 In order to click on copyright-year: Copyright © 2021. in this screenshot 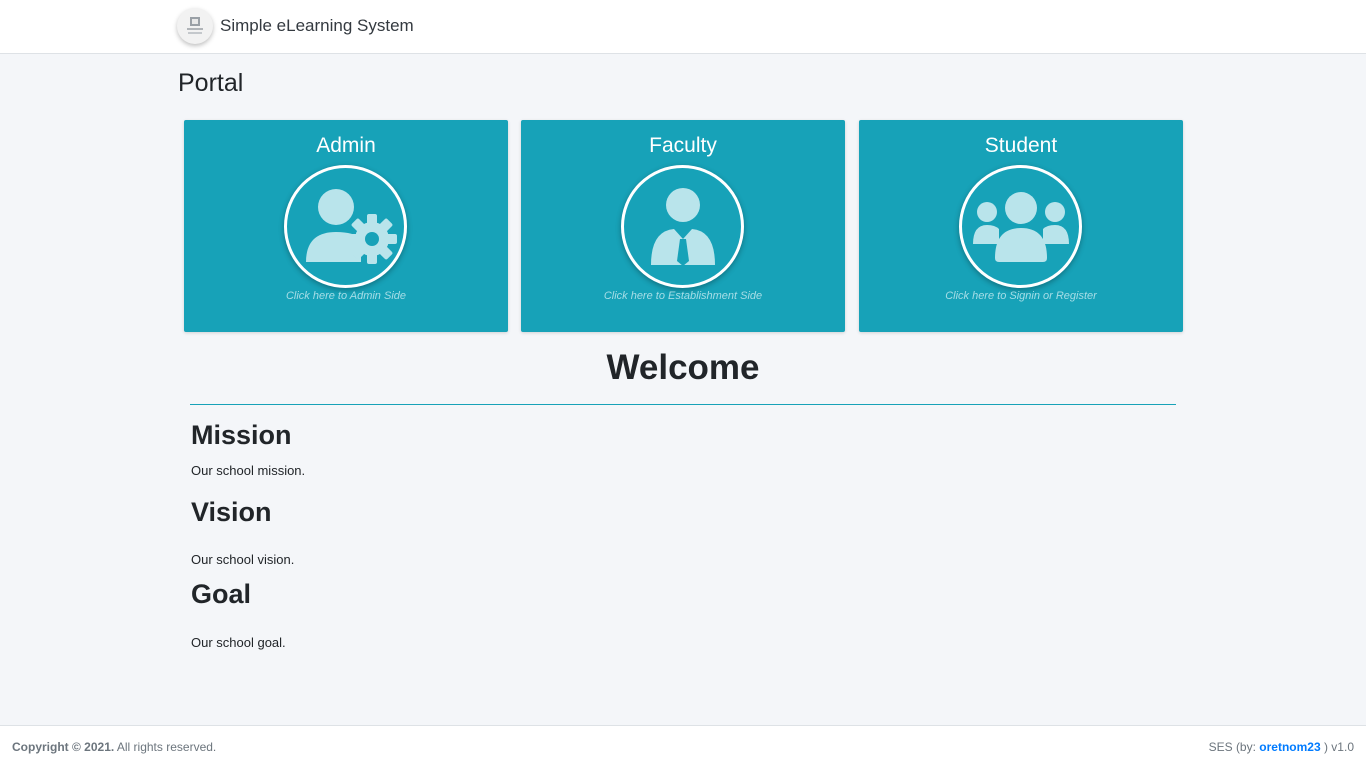, I will do `click(63, 747)`.